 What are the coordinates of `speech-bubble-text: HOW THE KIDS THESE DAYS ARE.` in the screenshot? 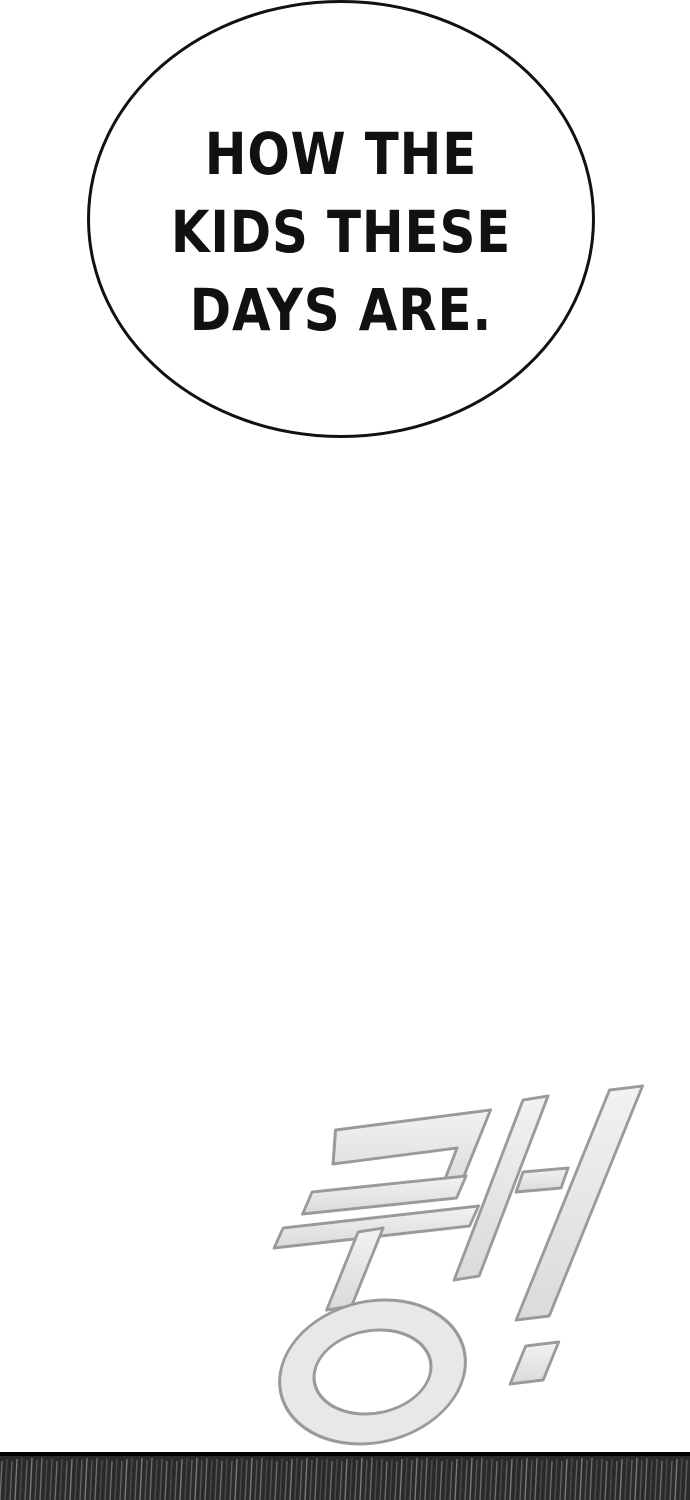 It's located at (341, 232).